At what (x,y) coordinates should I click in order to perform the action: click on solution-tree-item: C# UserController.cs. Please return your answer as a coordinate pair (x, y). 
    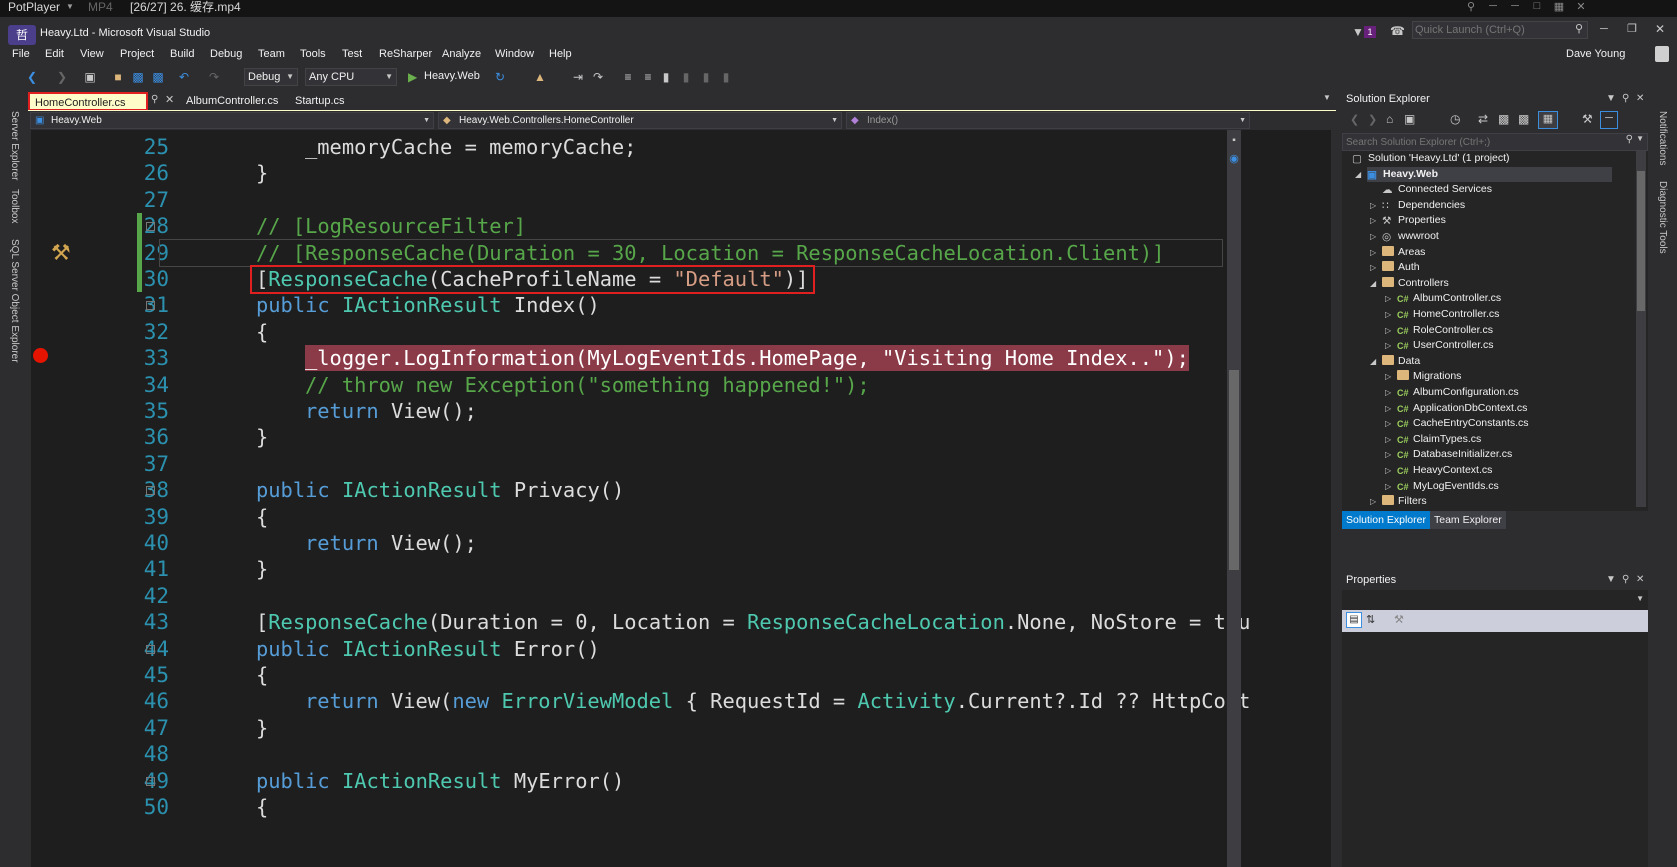
    Looking at the image, I should click on (1445, 345).